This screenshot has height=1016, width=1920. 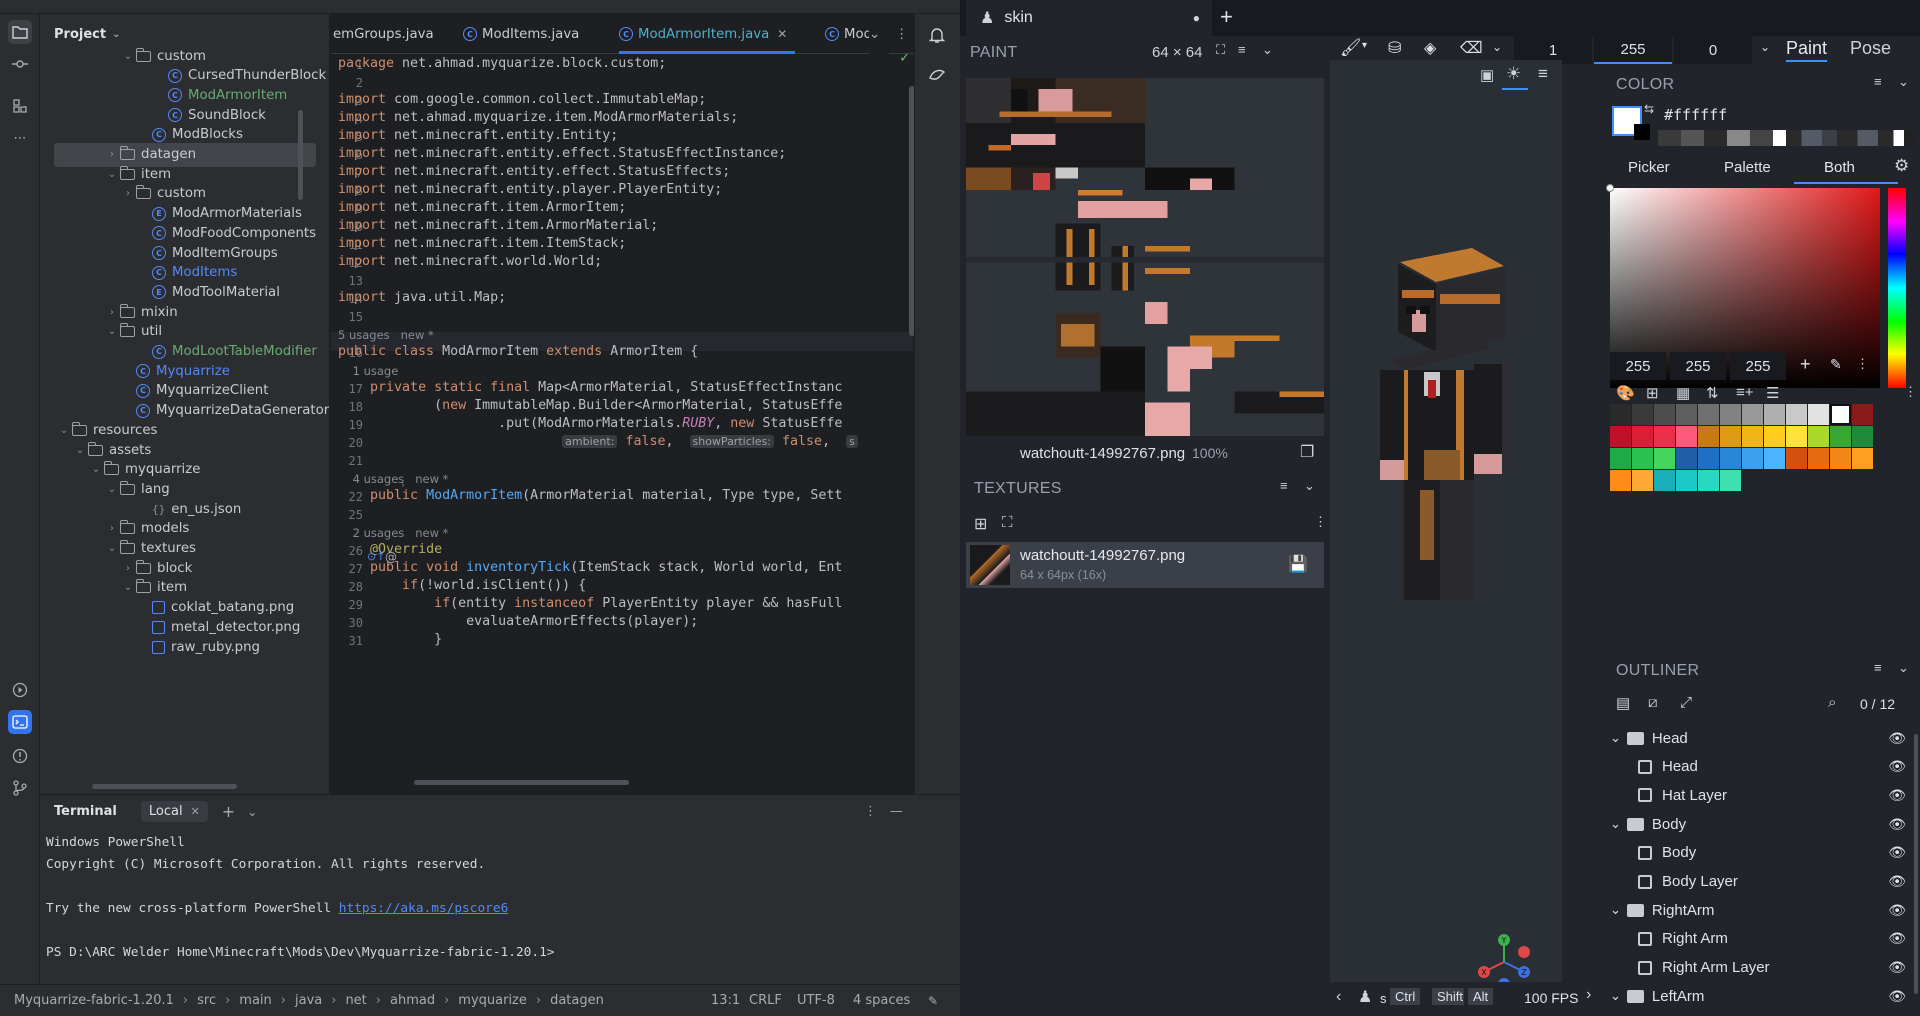 What do you see at coordinates (1351, 48) in the screenshot?
I see `brush-icon: 🖌` at bounding box center [1351, 48].